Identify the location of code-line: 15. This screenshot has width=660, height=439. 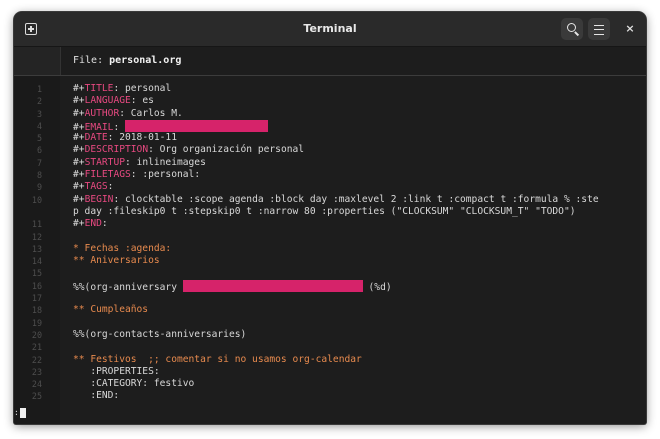
(330, 273).